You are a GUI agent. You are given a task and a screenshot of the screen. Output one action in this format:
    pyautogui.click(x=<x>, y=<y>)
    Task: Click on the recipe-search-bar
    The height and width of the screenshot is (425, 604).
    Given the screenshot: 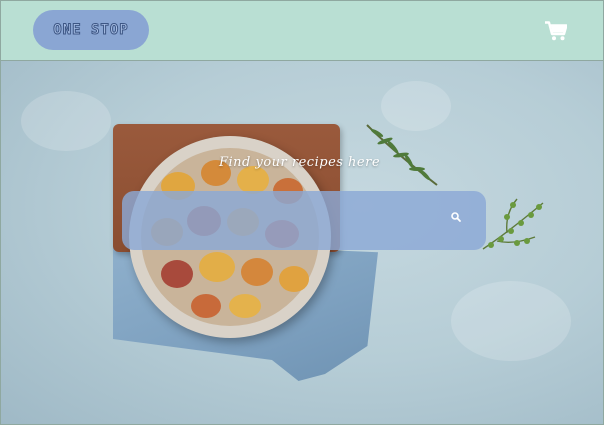 What is the action you would take?
    pyautogui.click(x=304, y=220)
    